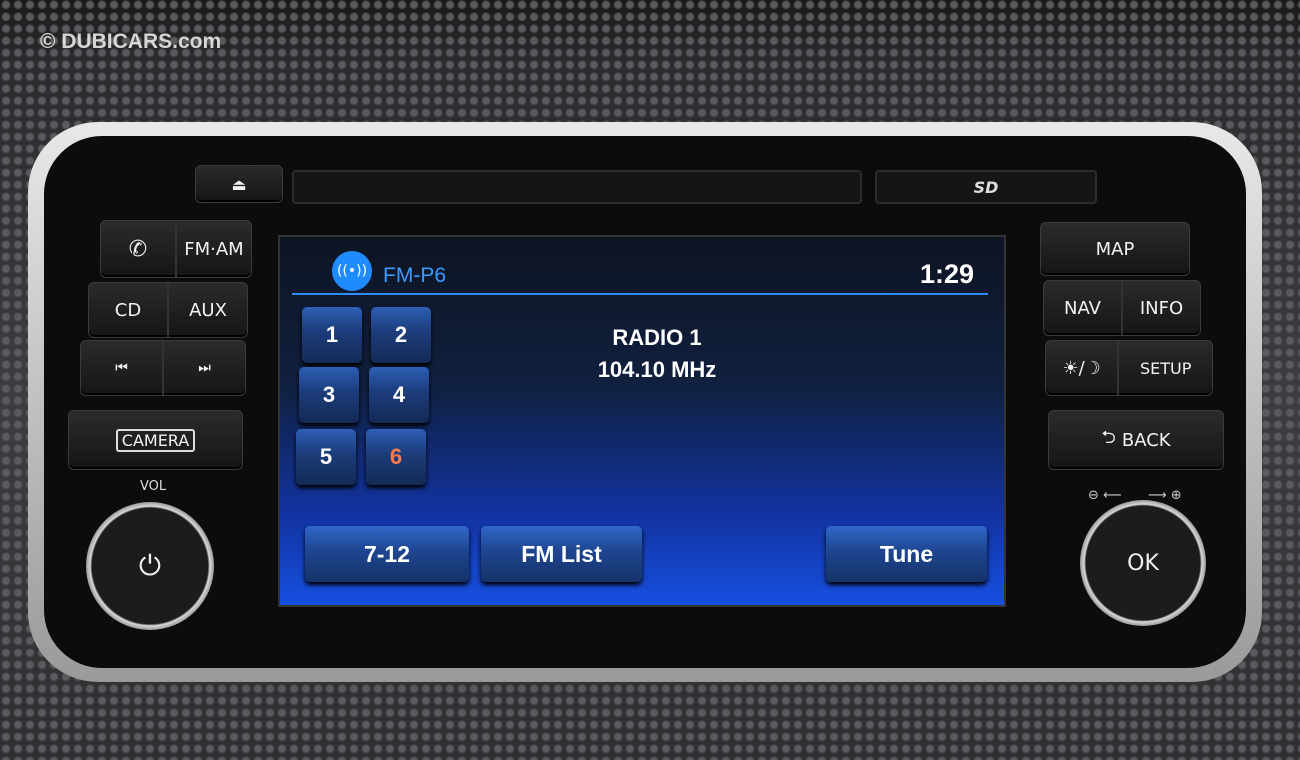 The height and width of the screenshot is (760, 1300). What do you see at coordinates (657, 337) in the screenshot?
I see `station-name: RADIO 1` at bounding box center [657, 337].